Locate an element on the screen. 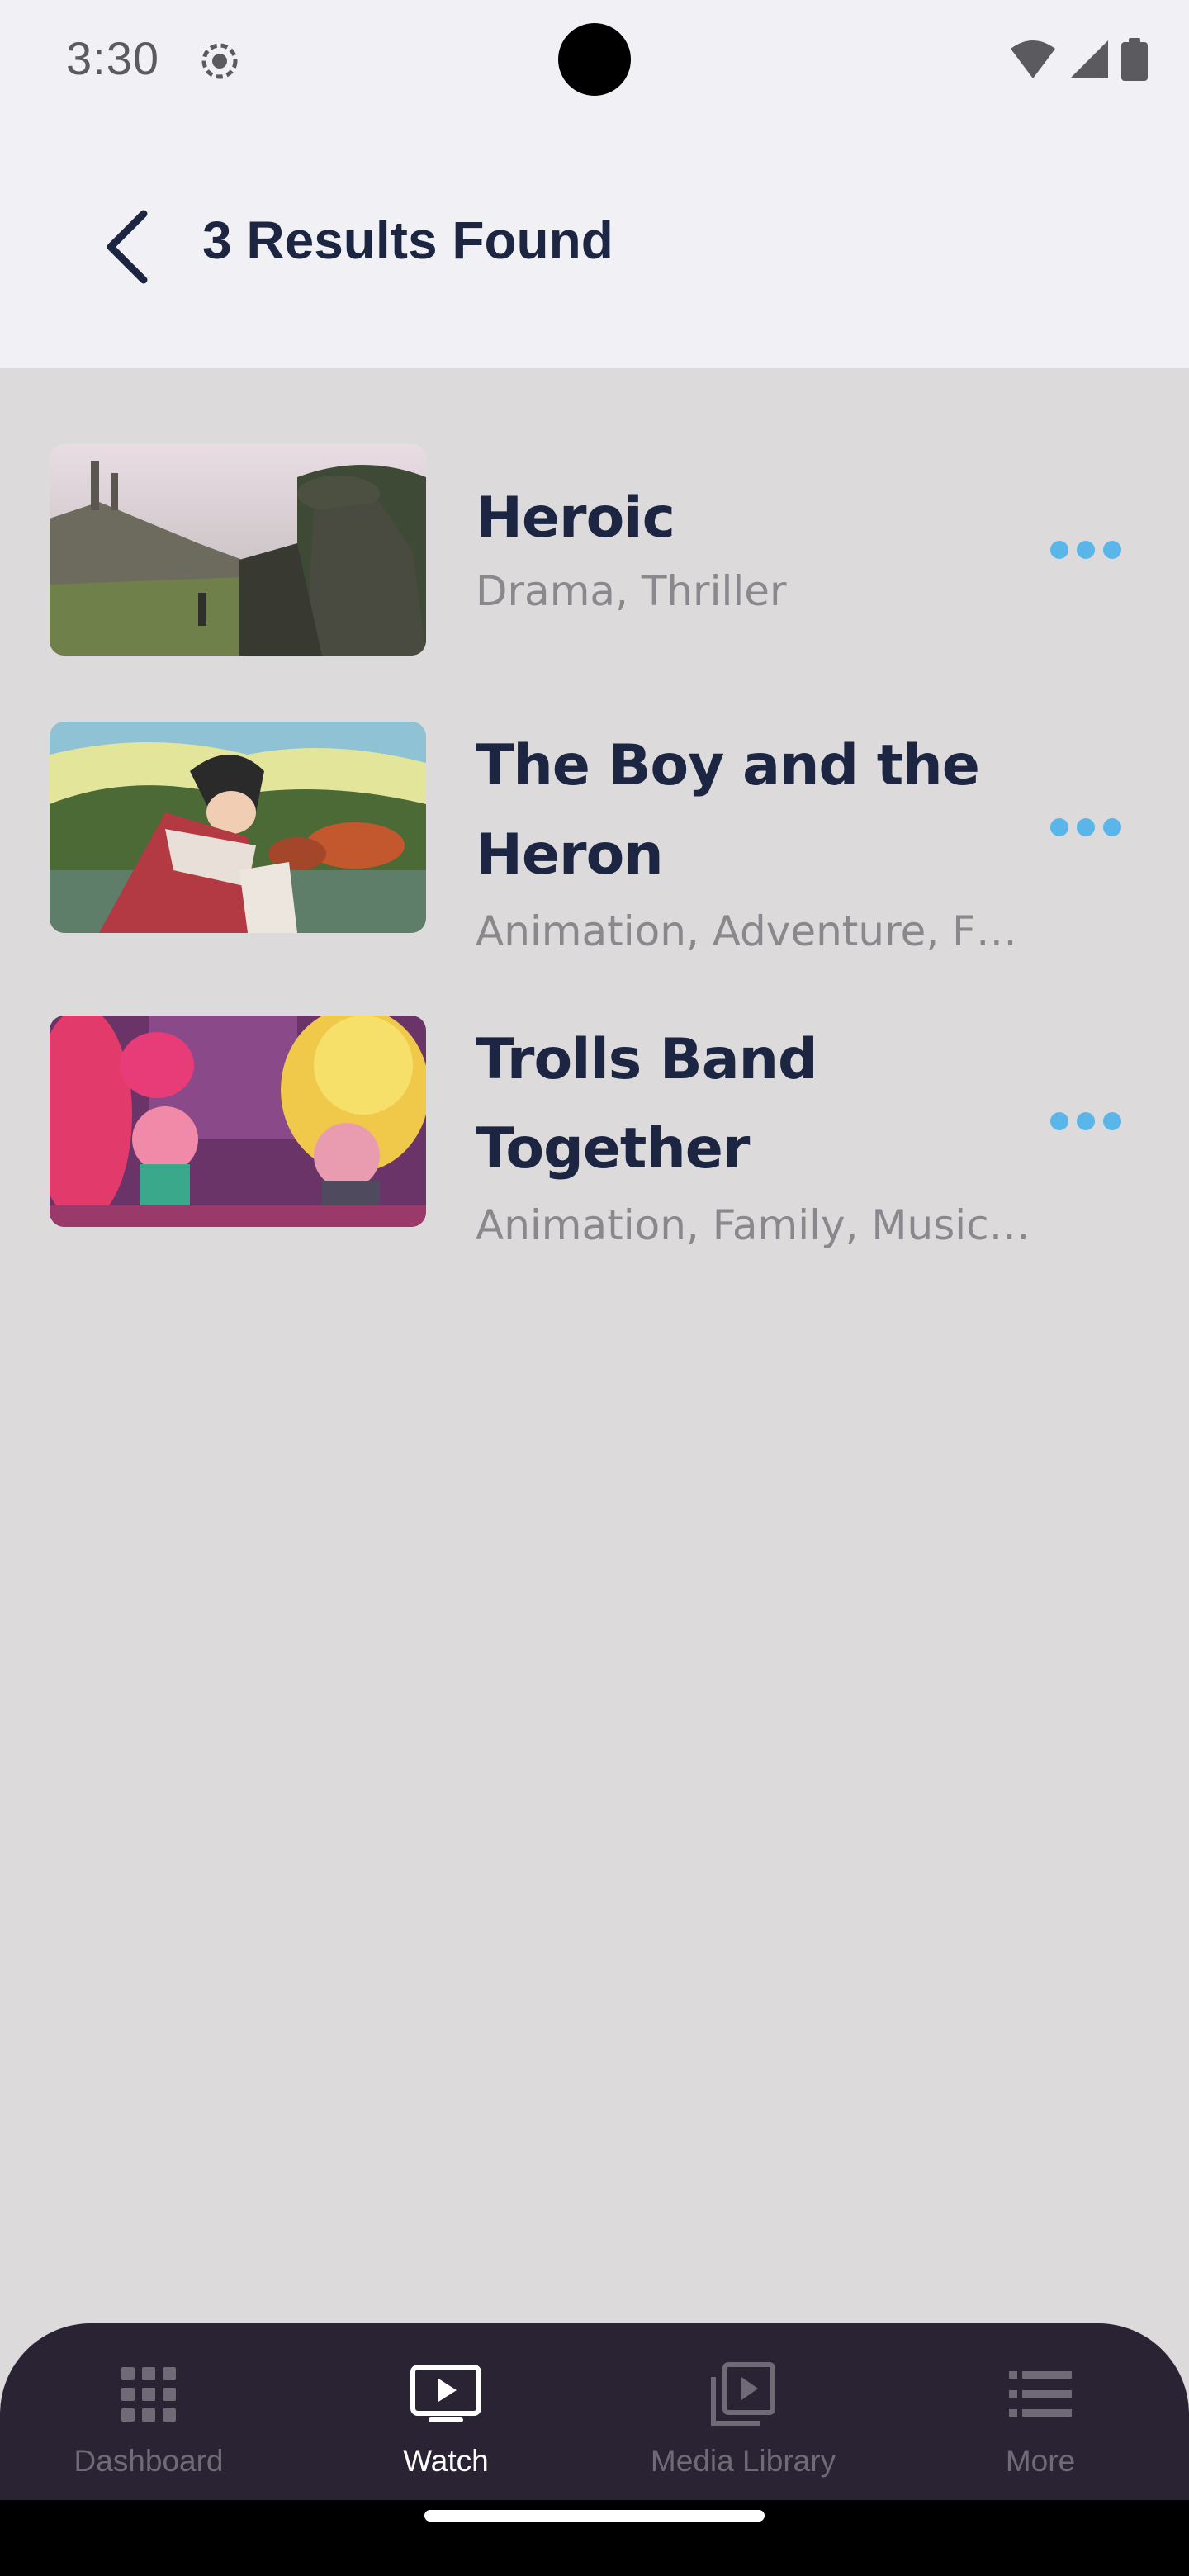 The image size is (1189, 2576). nav-item-media-library: Media Library is located at coordinates (743, 2411).